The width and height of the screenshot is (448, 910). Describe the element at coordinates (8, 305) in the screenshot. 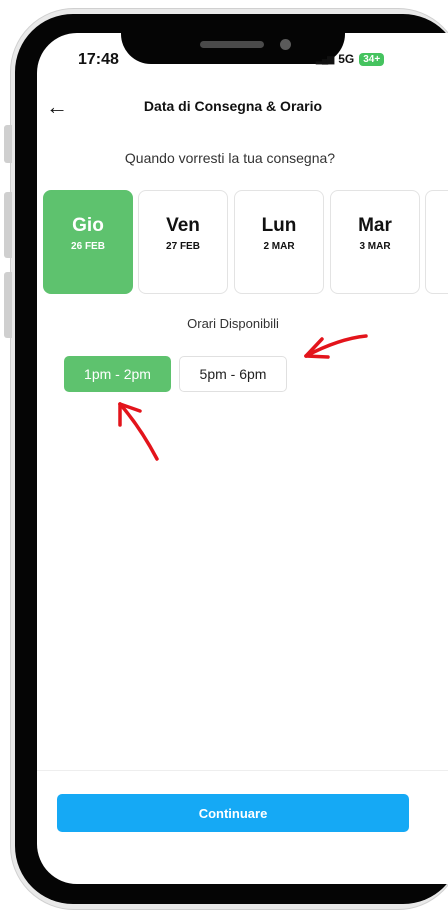

I see `side-button-volume-down` at that location.